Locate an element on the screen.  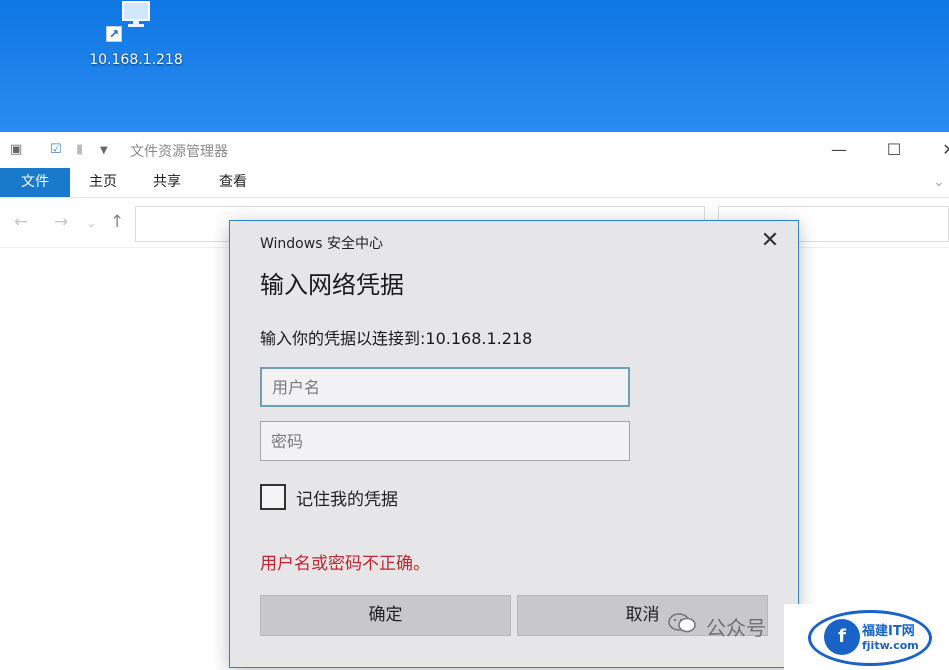
dialog-caption: Windows 安全中心 is located at coordinates (321, 244).